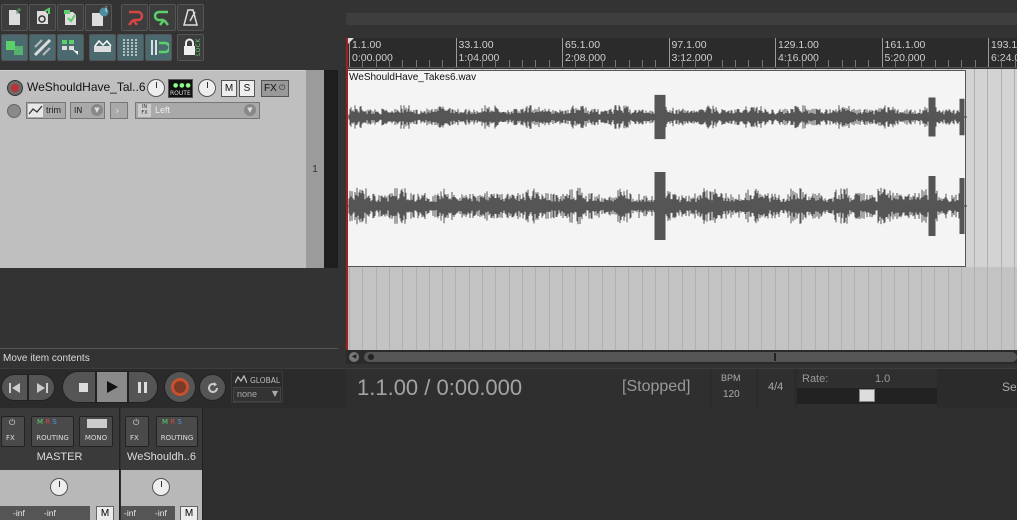 The image size is (1017, 520). I want to click on input-fx-button: ›, so click(119, 110).